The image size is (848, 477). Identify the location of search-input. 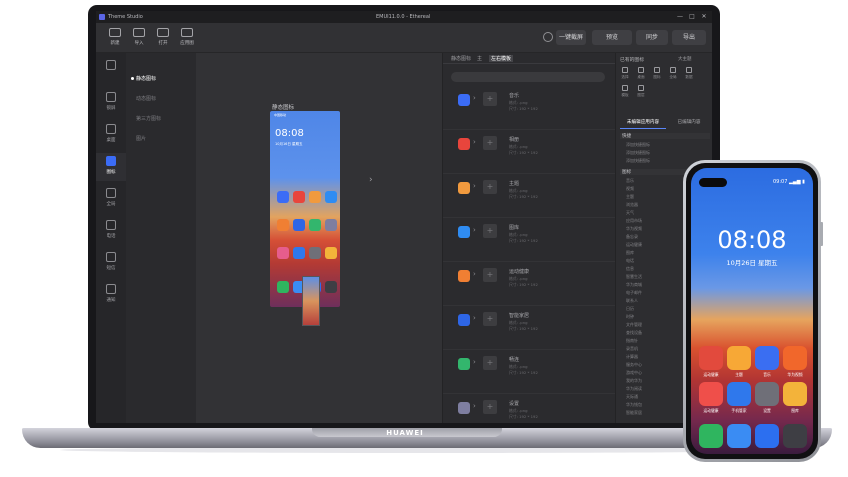
(528, 77).